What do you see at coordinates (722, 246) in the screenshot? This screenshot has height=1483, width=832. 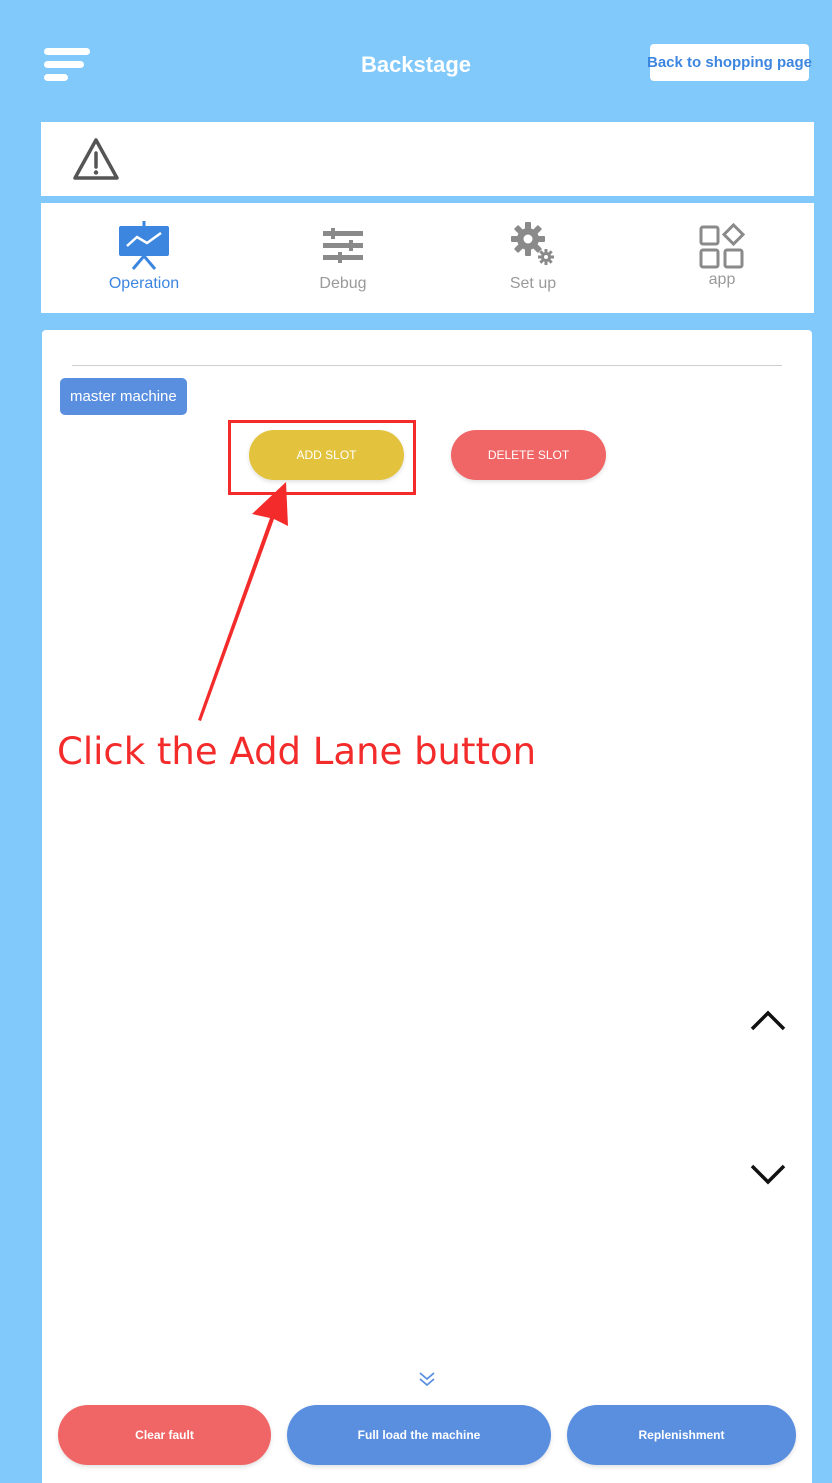 I see `apps-grid-icon` at bounding box center [722, 246].